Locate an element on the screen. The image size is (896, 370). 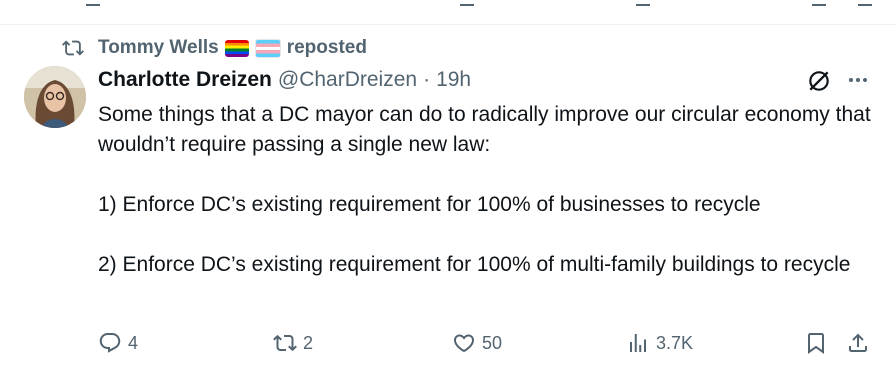
action-bar: 4 2 50 3.7K is located at coordinates (488, 343).